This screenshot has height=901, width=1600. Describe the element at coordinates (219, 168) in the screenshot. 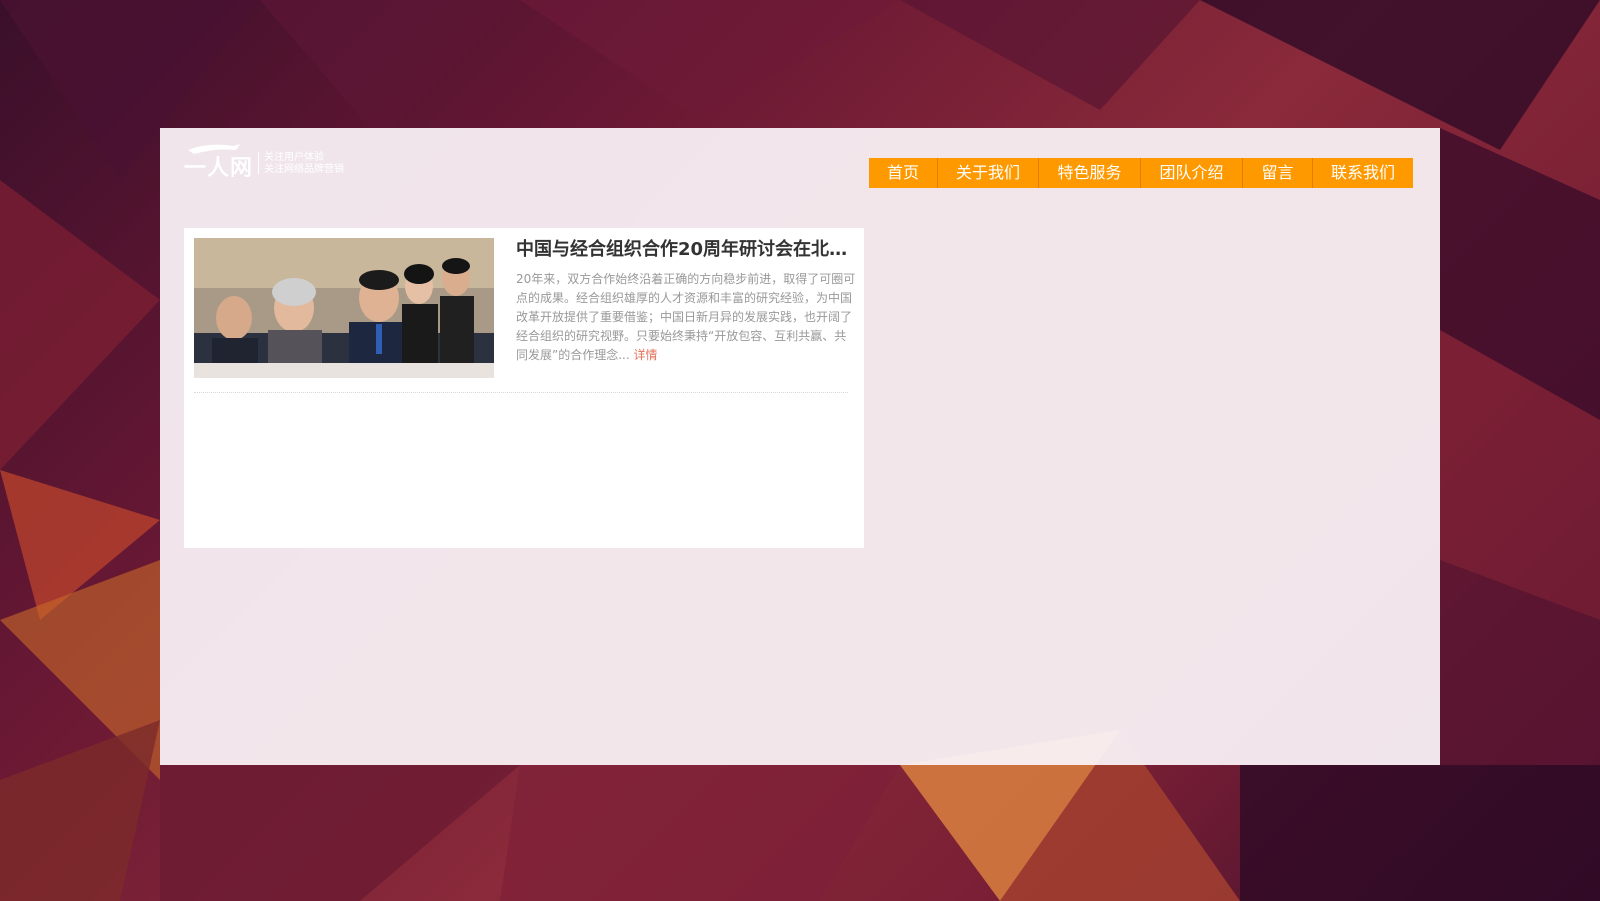

I see `logo-text: 一人网` at that location.